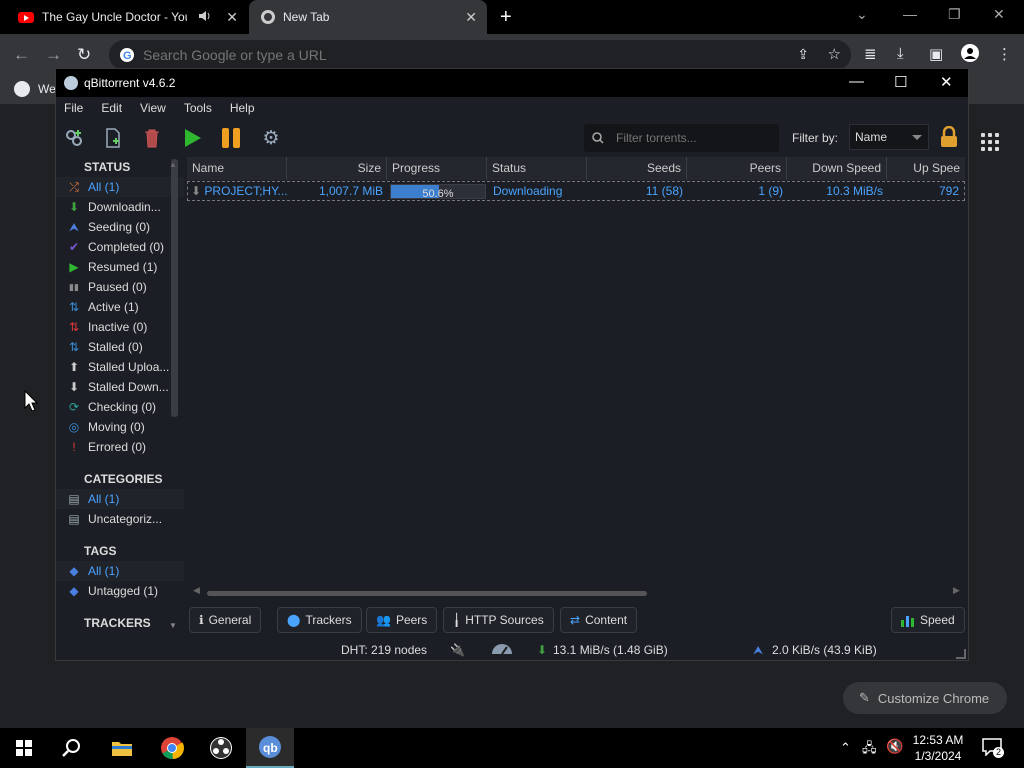 The image size is (1024, 768). What do you see at coordinates (120, 227) in the screenshot?
I see `sidebar-item: ⮝ Seeding (0)` at bounding box center [120, 227].